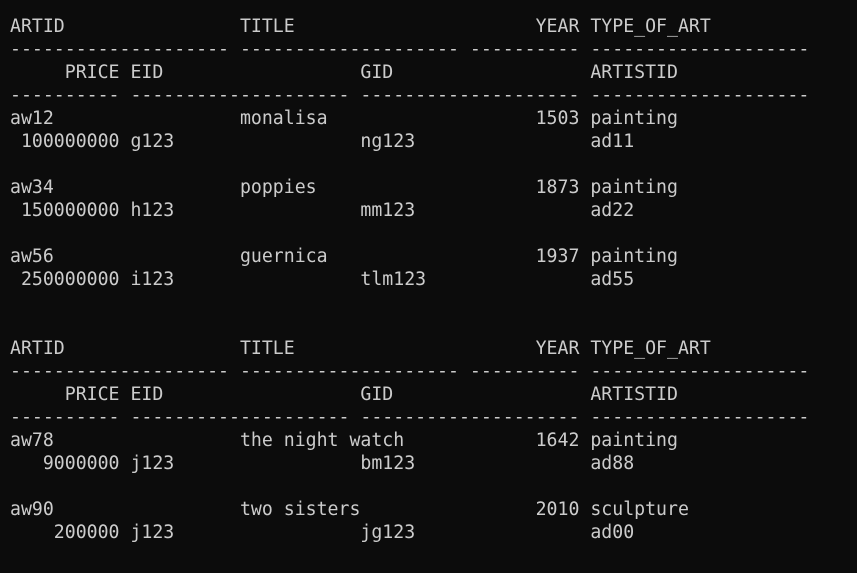  I want to click on result-row-line: aw12 monalisa 1503 painting, so click(344, 118).